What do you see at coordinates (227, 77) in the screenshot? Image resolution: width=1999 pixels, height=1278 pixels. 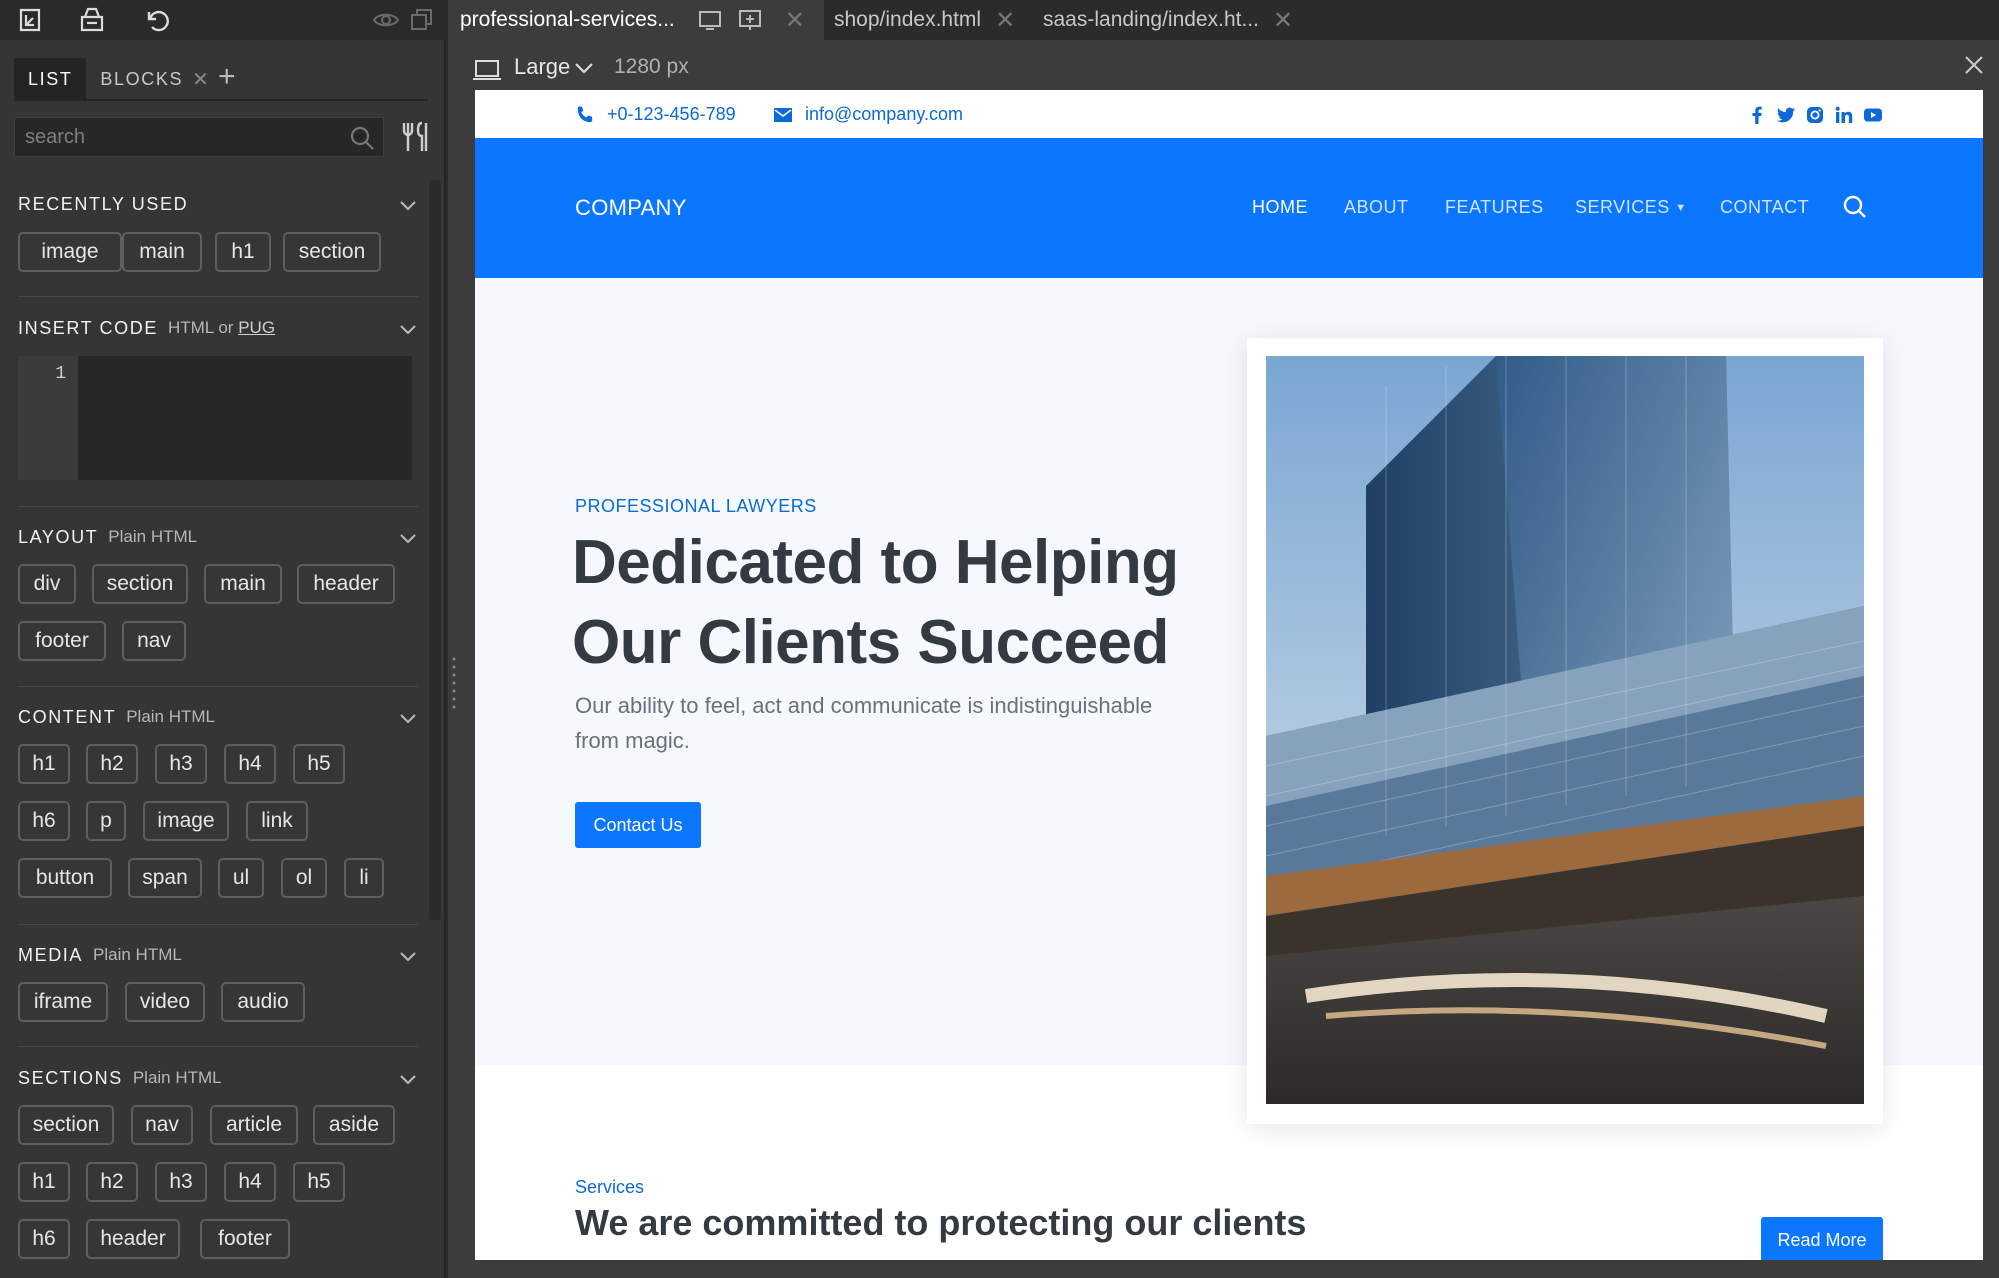 I see `add-tab-button: +` at bounding box center [227, 77].